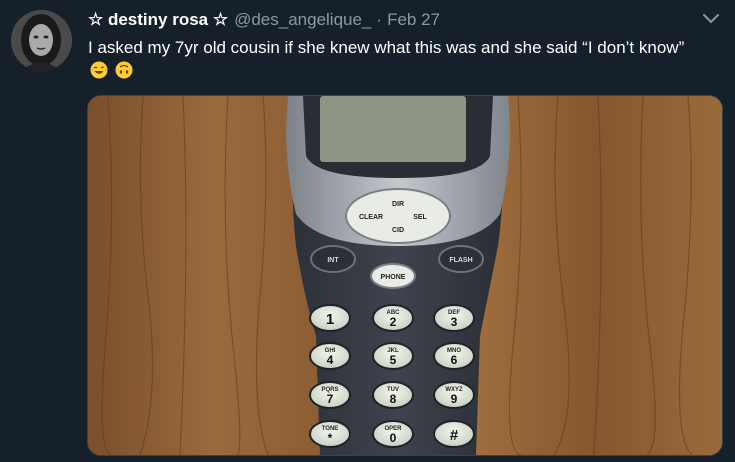  I want to click on keypad-key: DEF3, so click(454, 318).